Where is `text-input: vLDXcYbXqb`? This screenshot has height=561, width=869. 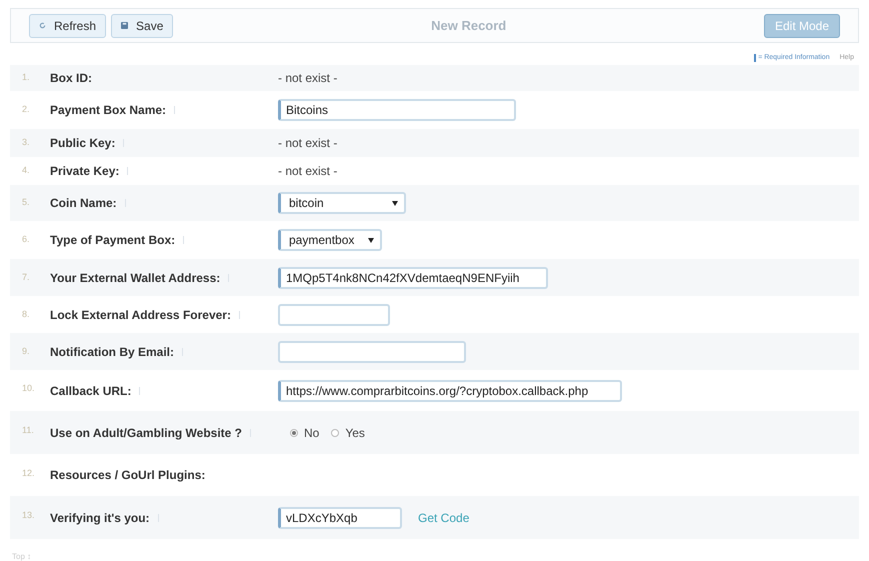 text-input: vLDXcYbXqb is located at coordinates (340, 517).